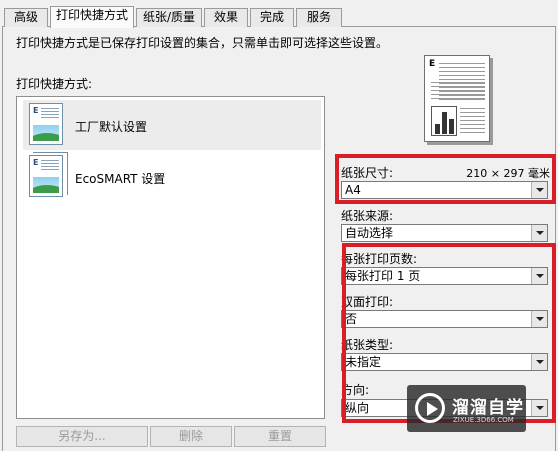  What do you see at coordinates (202, 43) in the screenshot?
I see `description-text: 打印快捷方式是已保存打印设置的集合，只需单击即可选择这些设置。` at bounding box center [202, 43].